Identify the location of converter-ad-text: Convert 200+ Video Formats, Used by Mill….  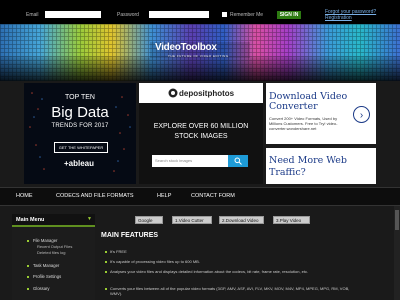
(303, 123).